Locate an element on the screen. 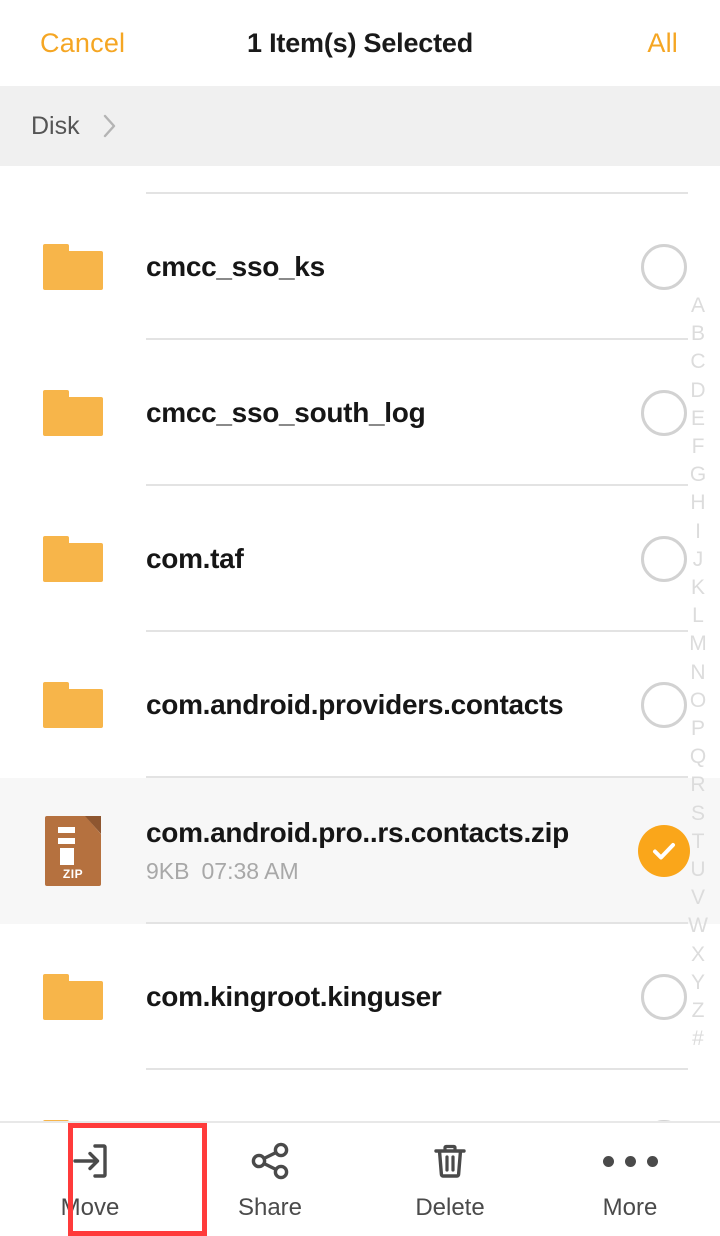 The height and width of the screenshot is (1236, 720). alpha-index-m: M is located at coordinates (698, 644).